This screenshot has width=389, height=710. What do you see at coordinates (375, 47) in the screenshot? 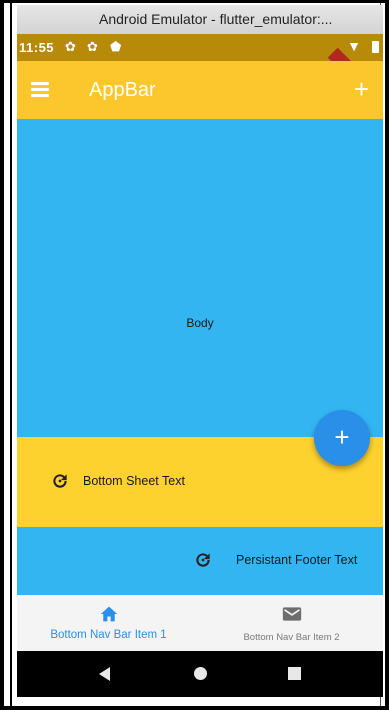
I see `battery-icon` at bounding box center [375, 47].